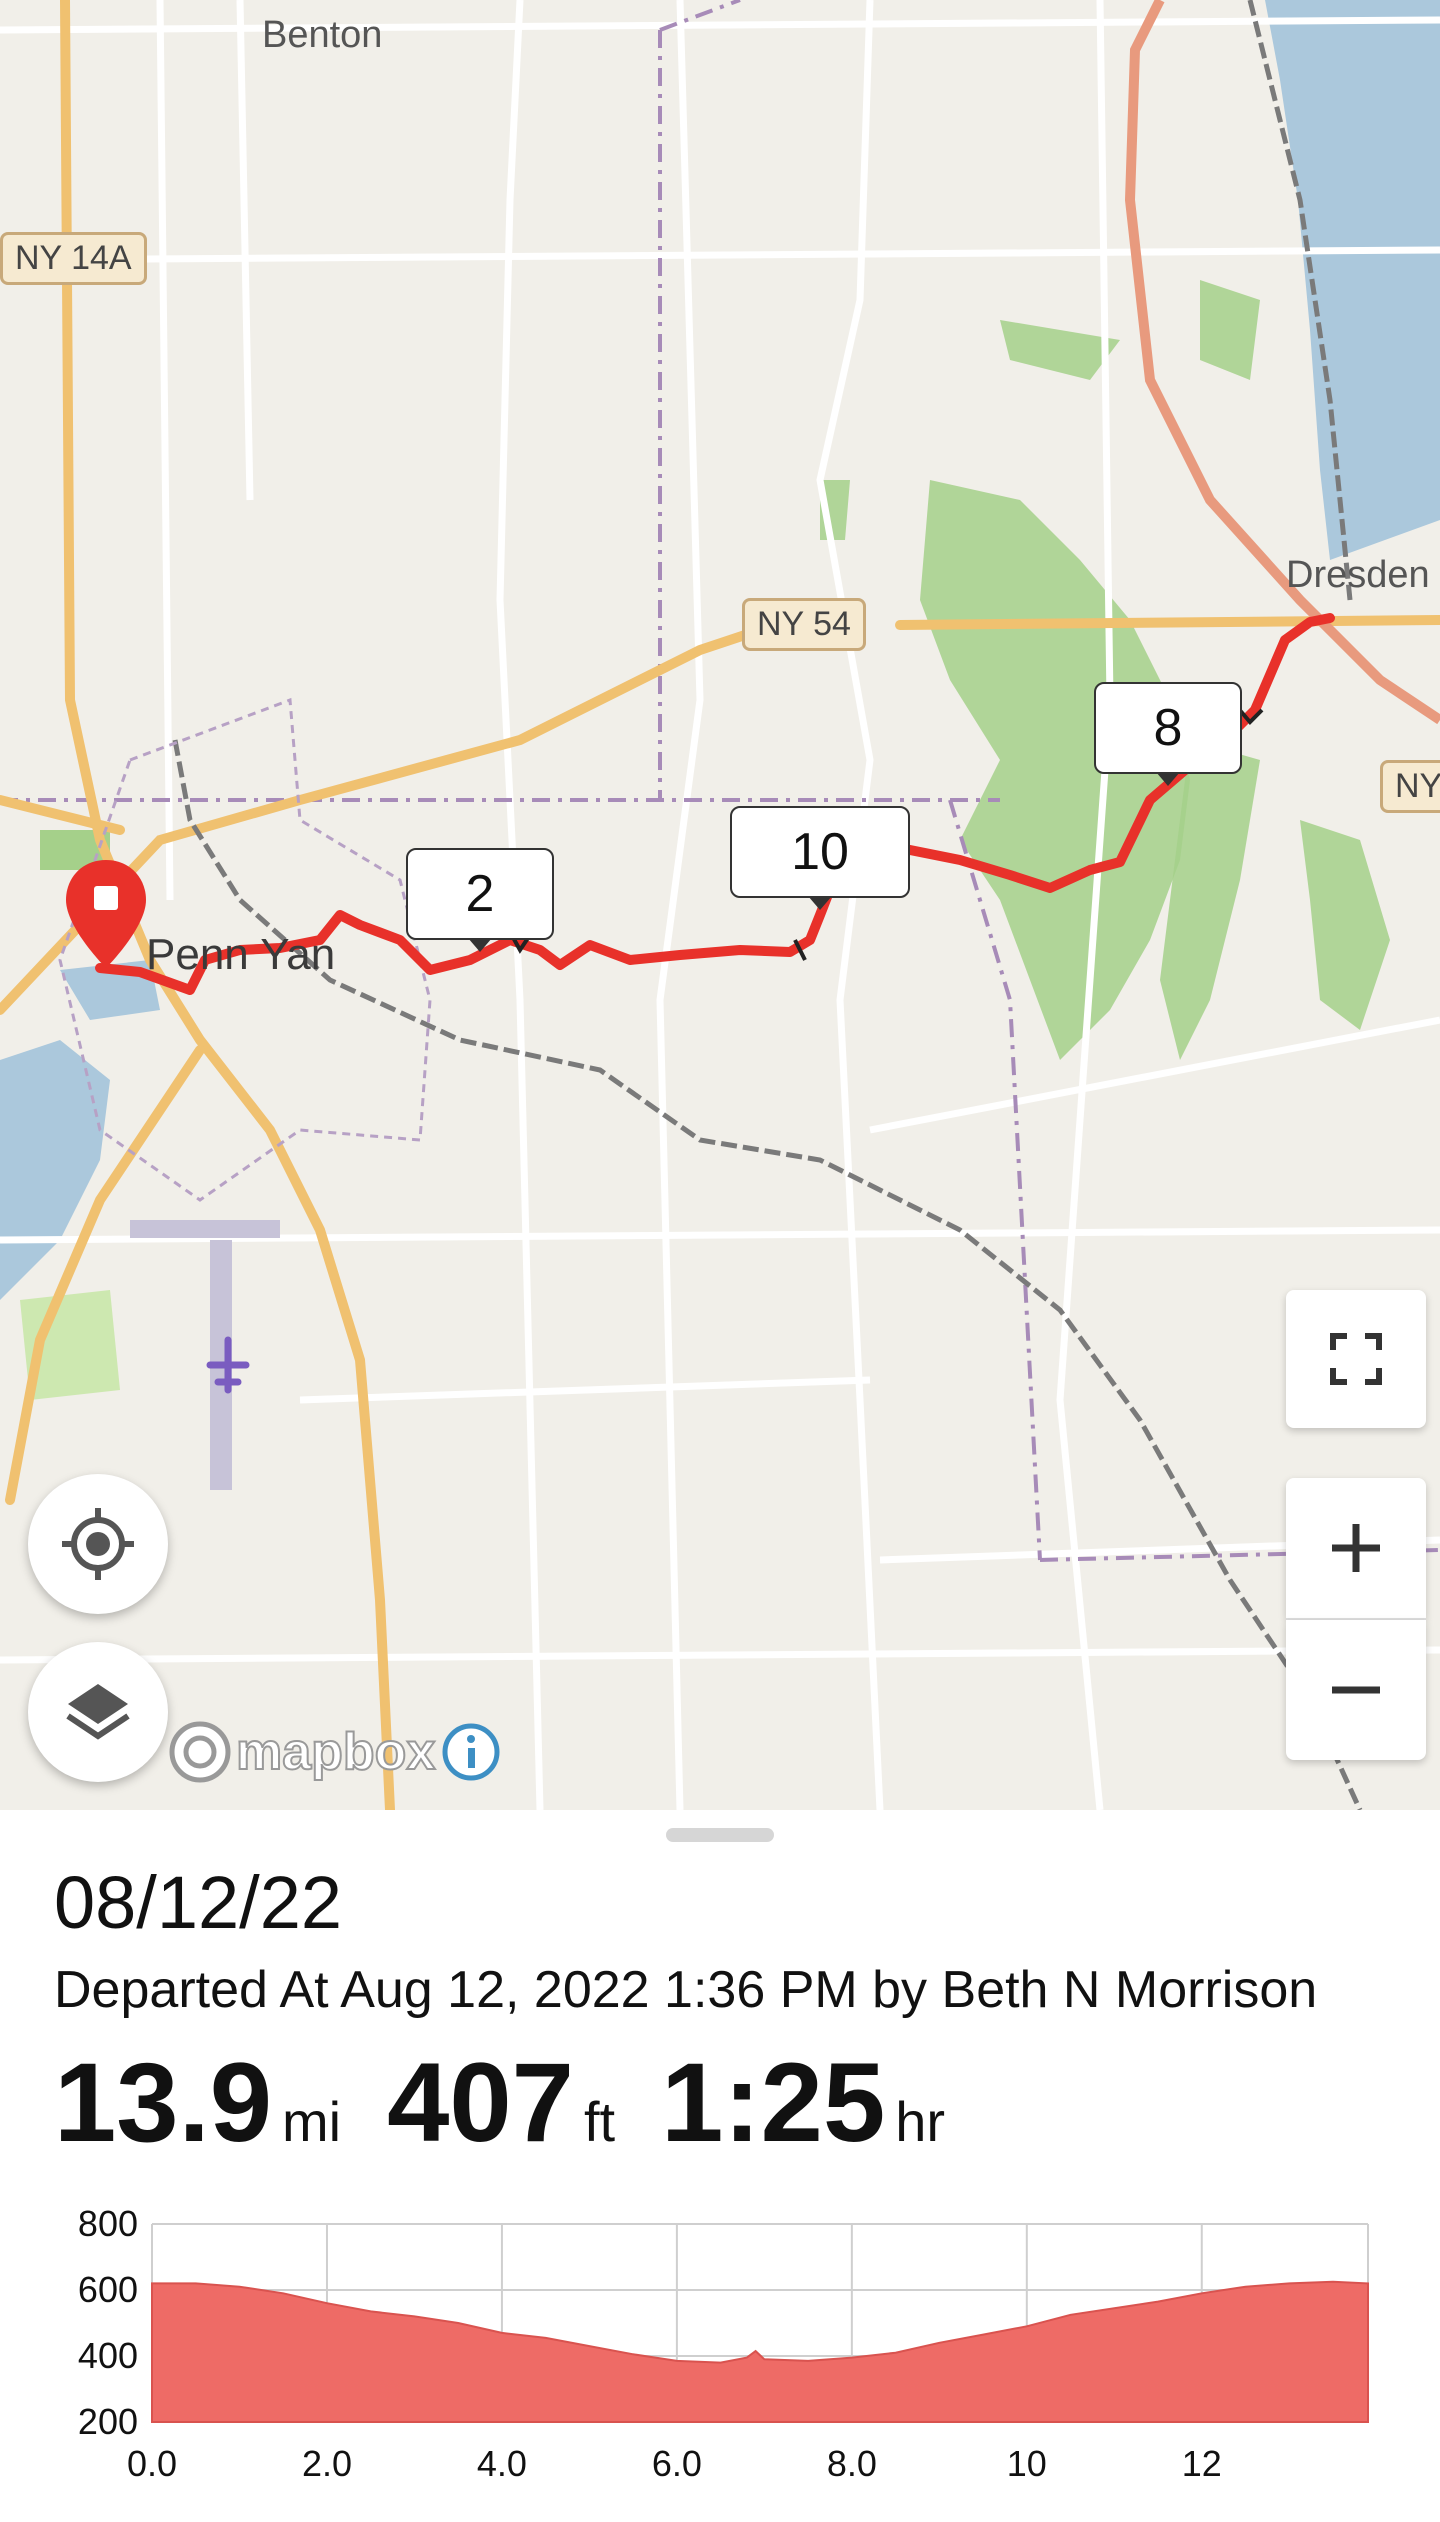  I want to click on x-tick-label: 10, so click(1027, 2463).